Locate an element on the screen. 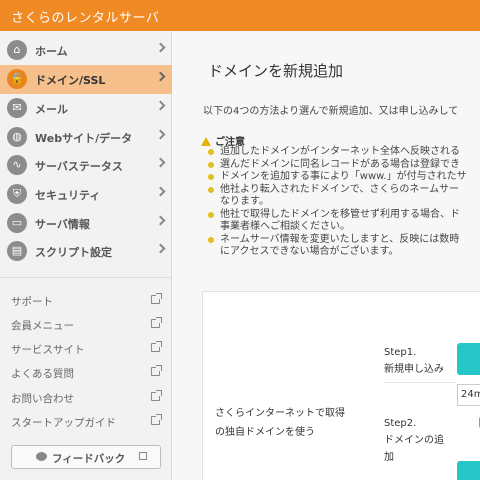 Image resolution: width=480 pixels, height=480 pixels. sidebar-item-label: ホーム is located at coordinates (51, 51).